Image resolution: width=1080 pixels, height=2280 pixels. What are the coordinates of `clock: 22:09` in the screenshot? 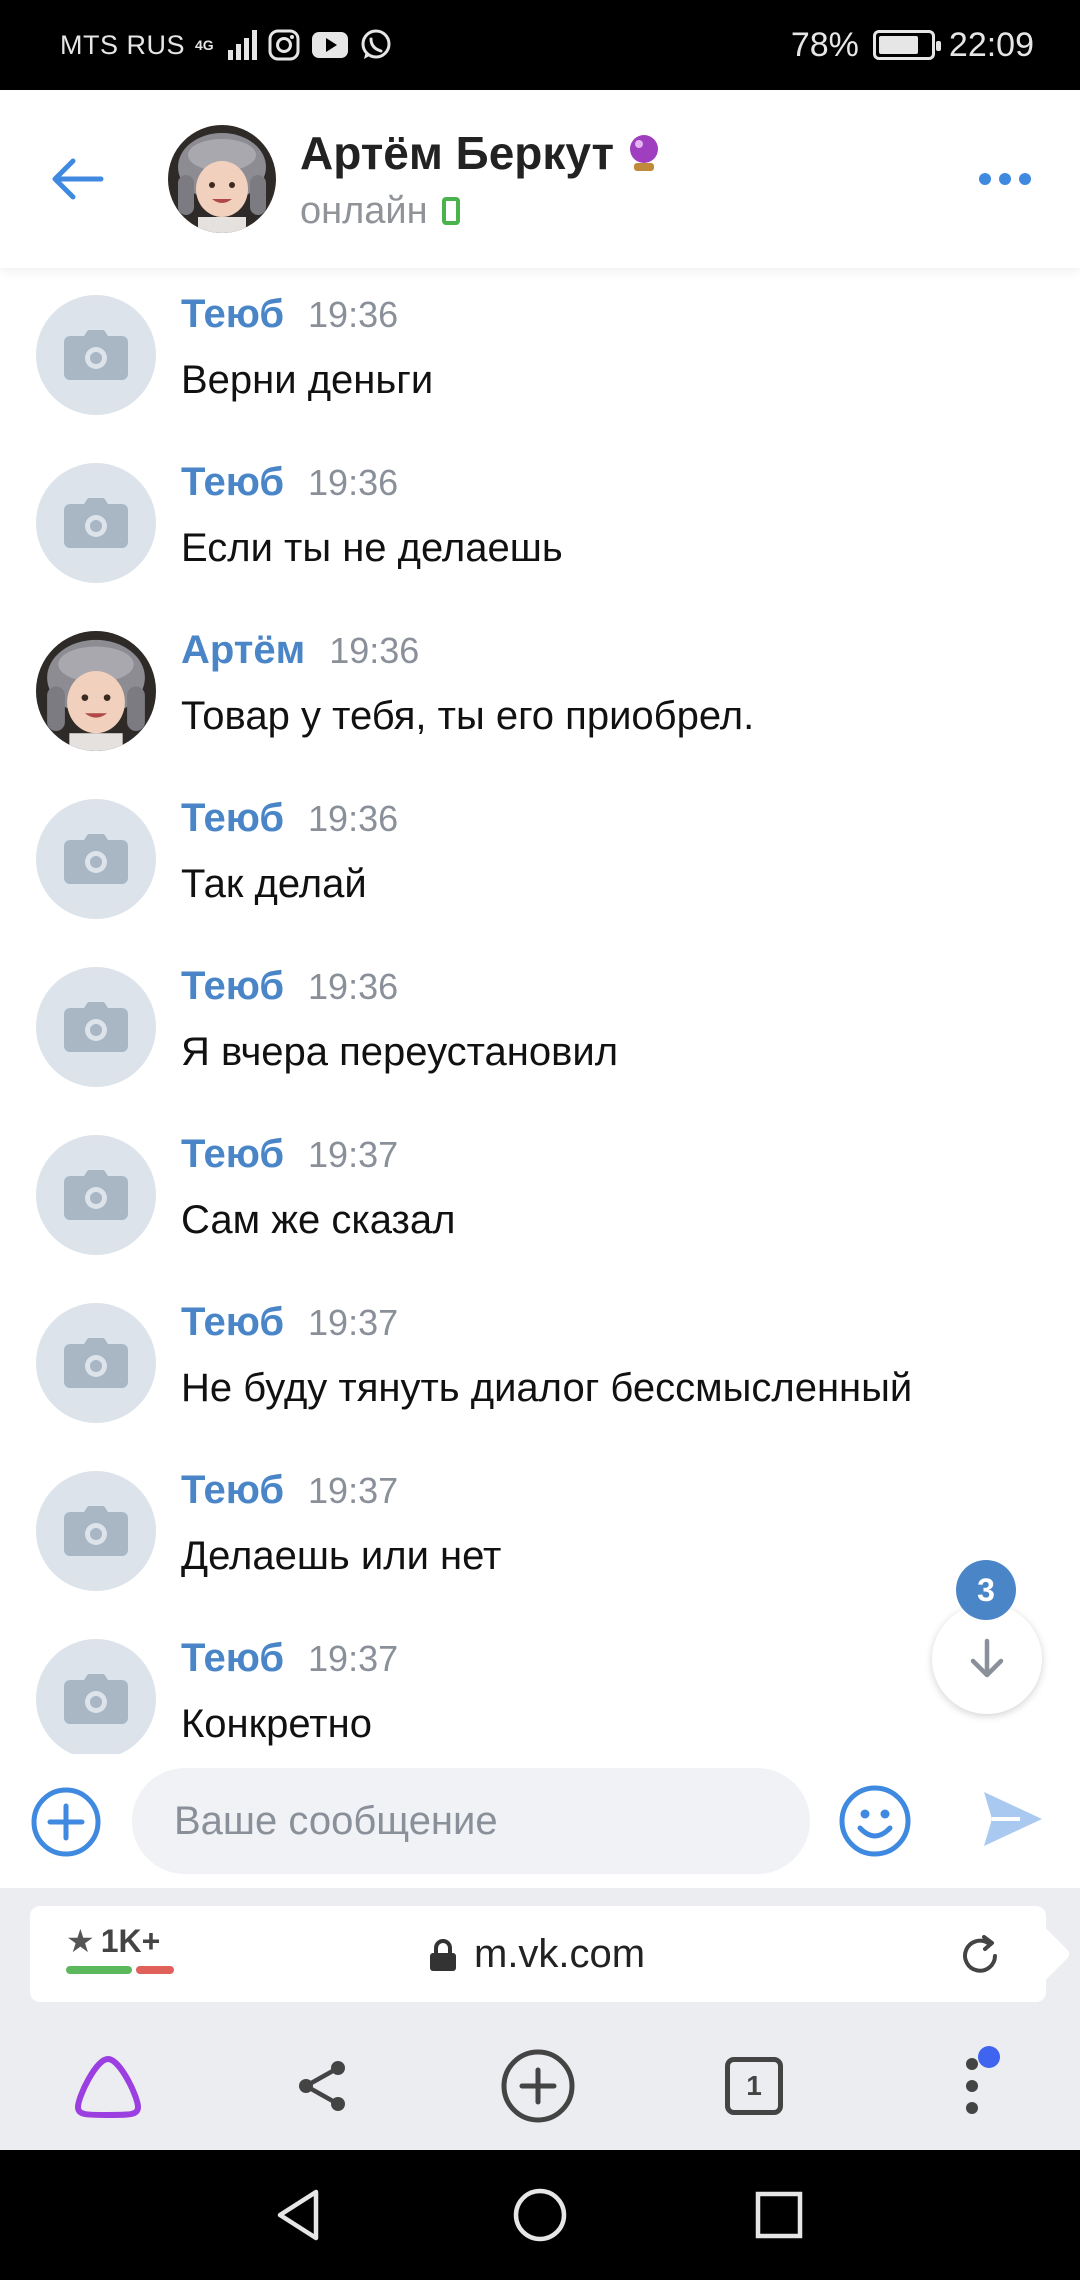 It's located at (991, 44).